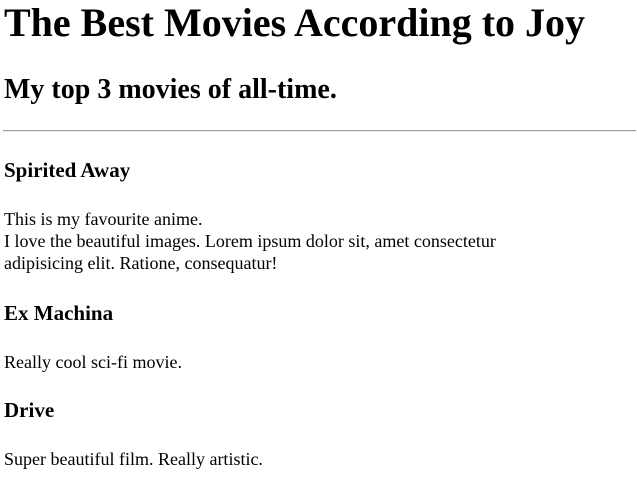 The width and height of the screenshot is (637, 491). I want to click on description-line: Really cool sci-fi movie., so click(93, 362).